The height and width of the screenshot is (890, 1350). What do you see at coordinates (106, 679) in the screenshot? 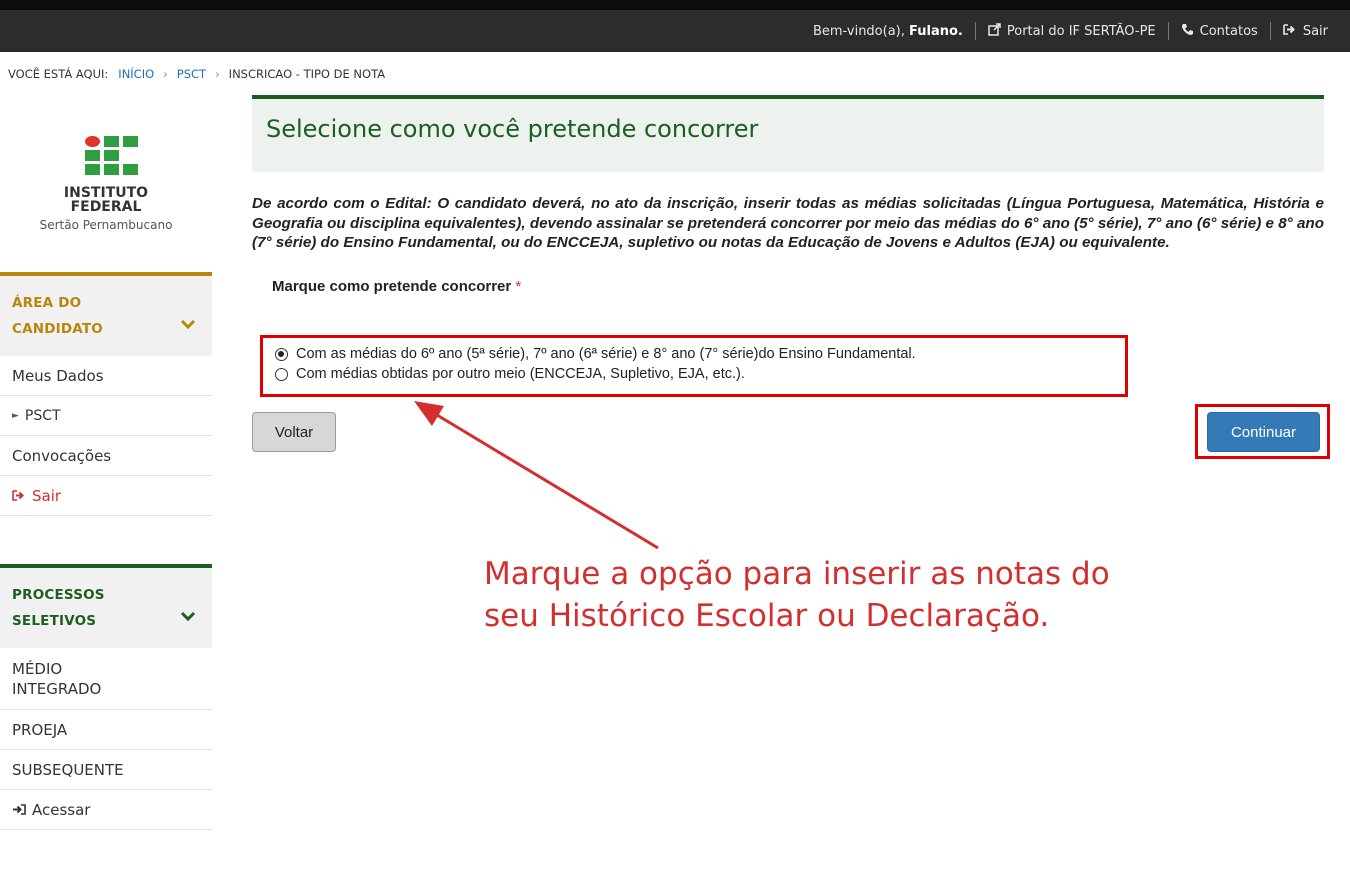
I see `sidebar-item-medio-integrado: MÉDIO INTEGRADO` at bounding box center [106, 679].